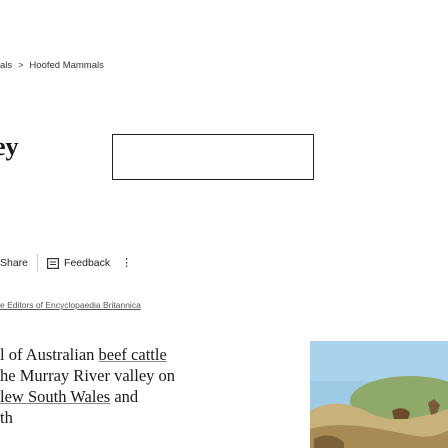 This screenshot has width=448, height=448. What do you see at coordinates (9, 147) in the screenshot?
I see `page-title: ey` at bounding box center [9, 147].